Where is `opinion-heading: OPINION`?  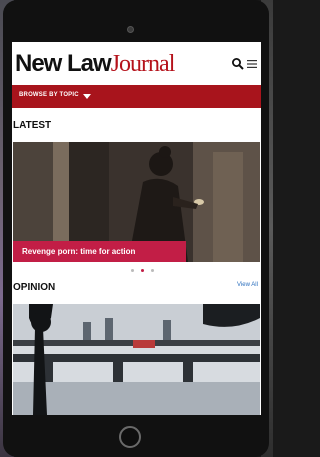 opinion-heading: OPINION is located at coordinates (34, 287).